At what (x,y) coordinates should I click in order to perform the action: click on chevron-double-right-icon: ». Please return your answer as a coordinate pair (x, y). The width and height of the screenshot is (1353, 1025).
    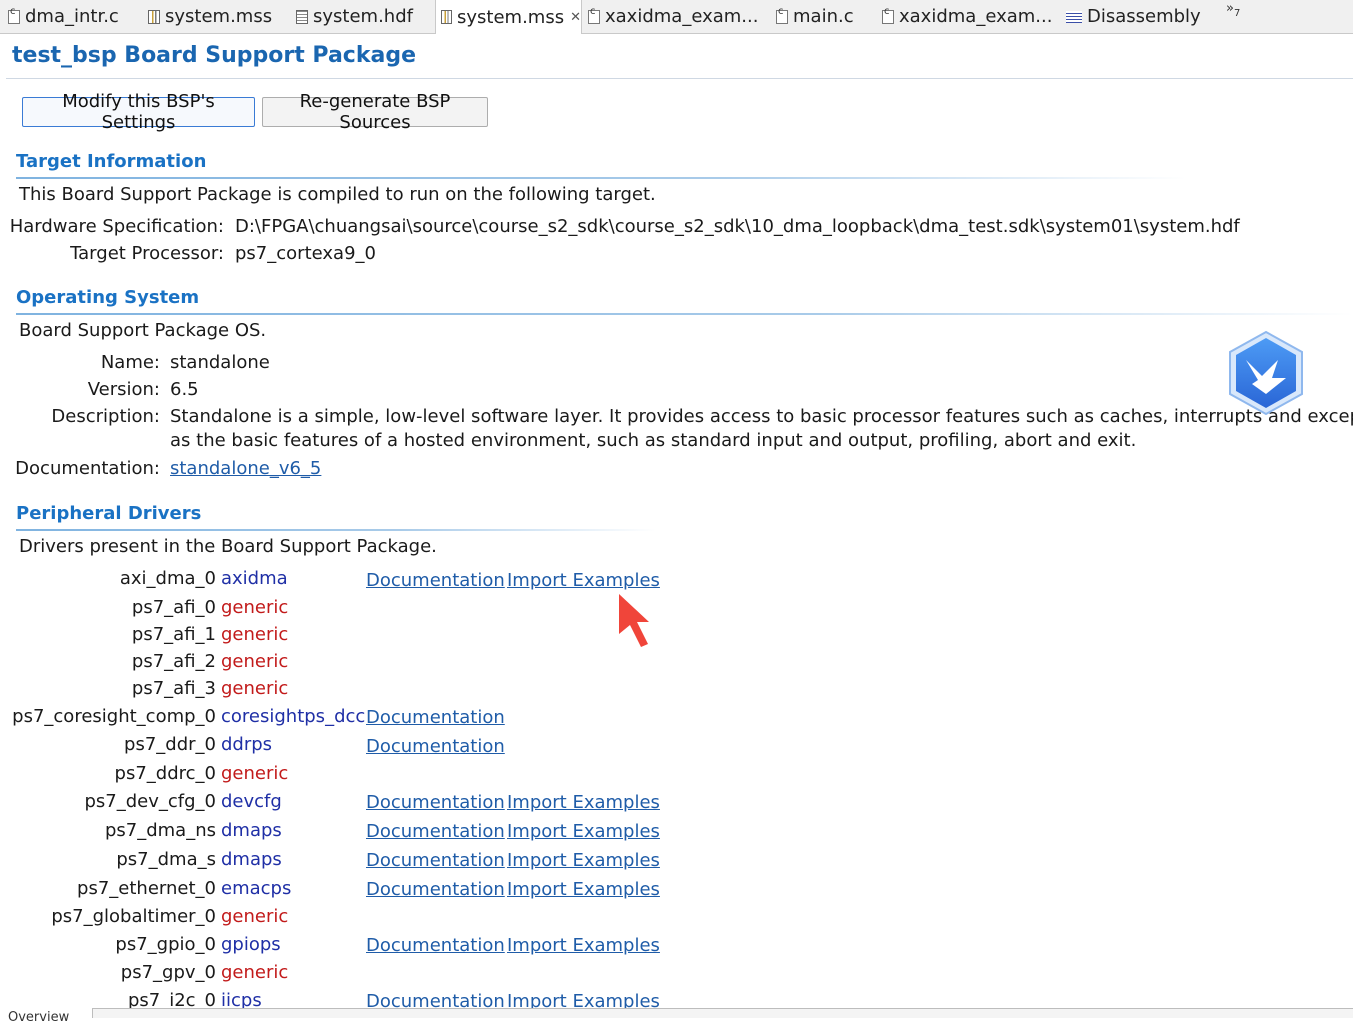
    Looking at the image, I should click on (1230, 8).